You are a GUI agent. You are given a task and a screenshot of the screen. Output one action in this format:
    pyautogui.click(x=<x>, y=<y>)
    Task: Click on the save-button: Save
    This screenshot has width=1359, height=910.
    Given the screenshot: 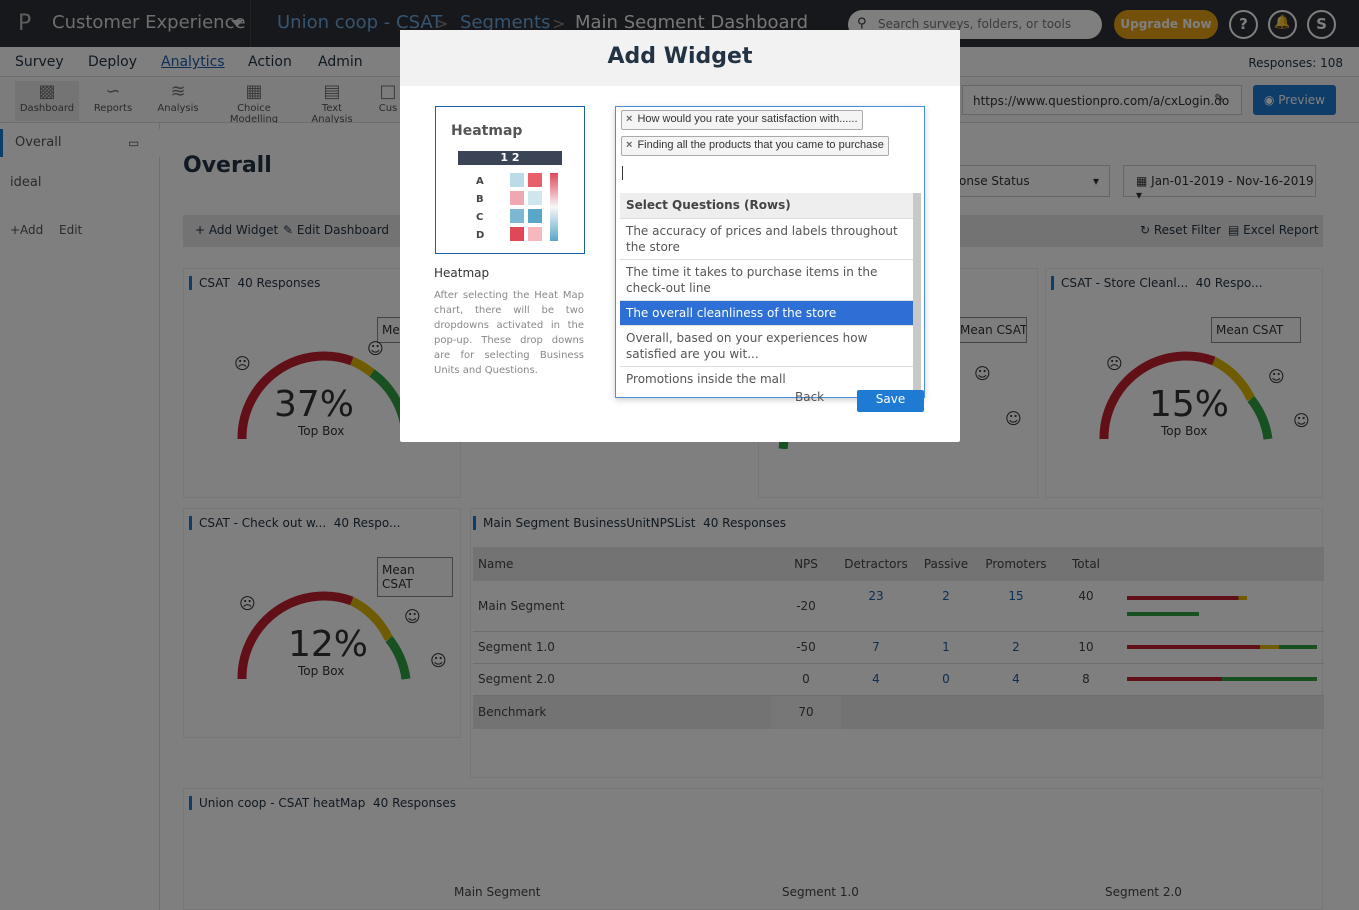 What is the action you would take?
    pyautogui.click(x=890, y=401)
    